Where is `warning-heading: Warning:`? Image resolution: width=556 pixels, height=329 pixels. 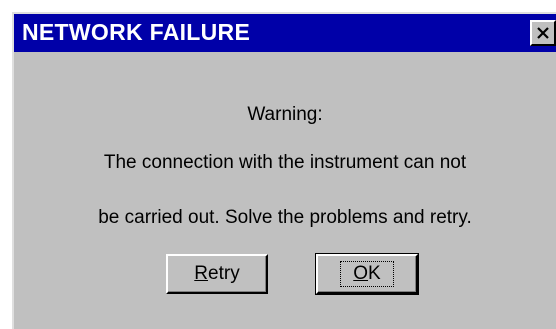
warning-heading: Warning: is located at coordinates (285, 114).